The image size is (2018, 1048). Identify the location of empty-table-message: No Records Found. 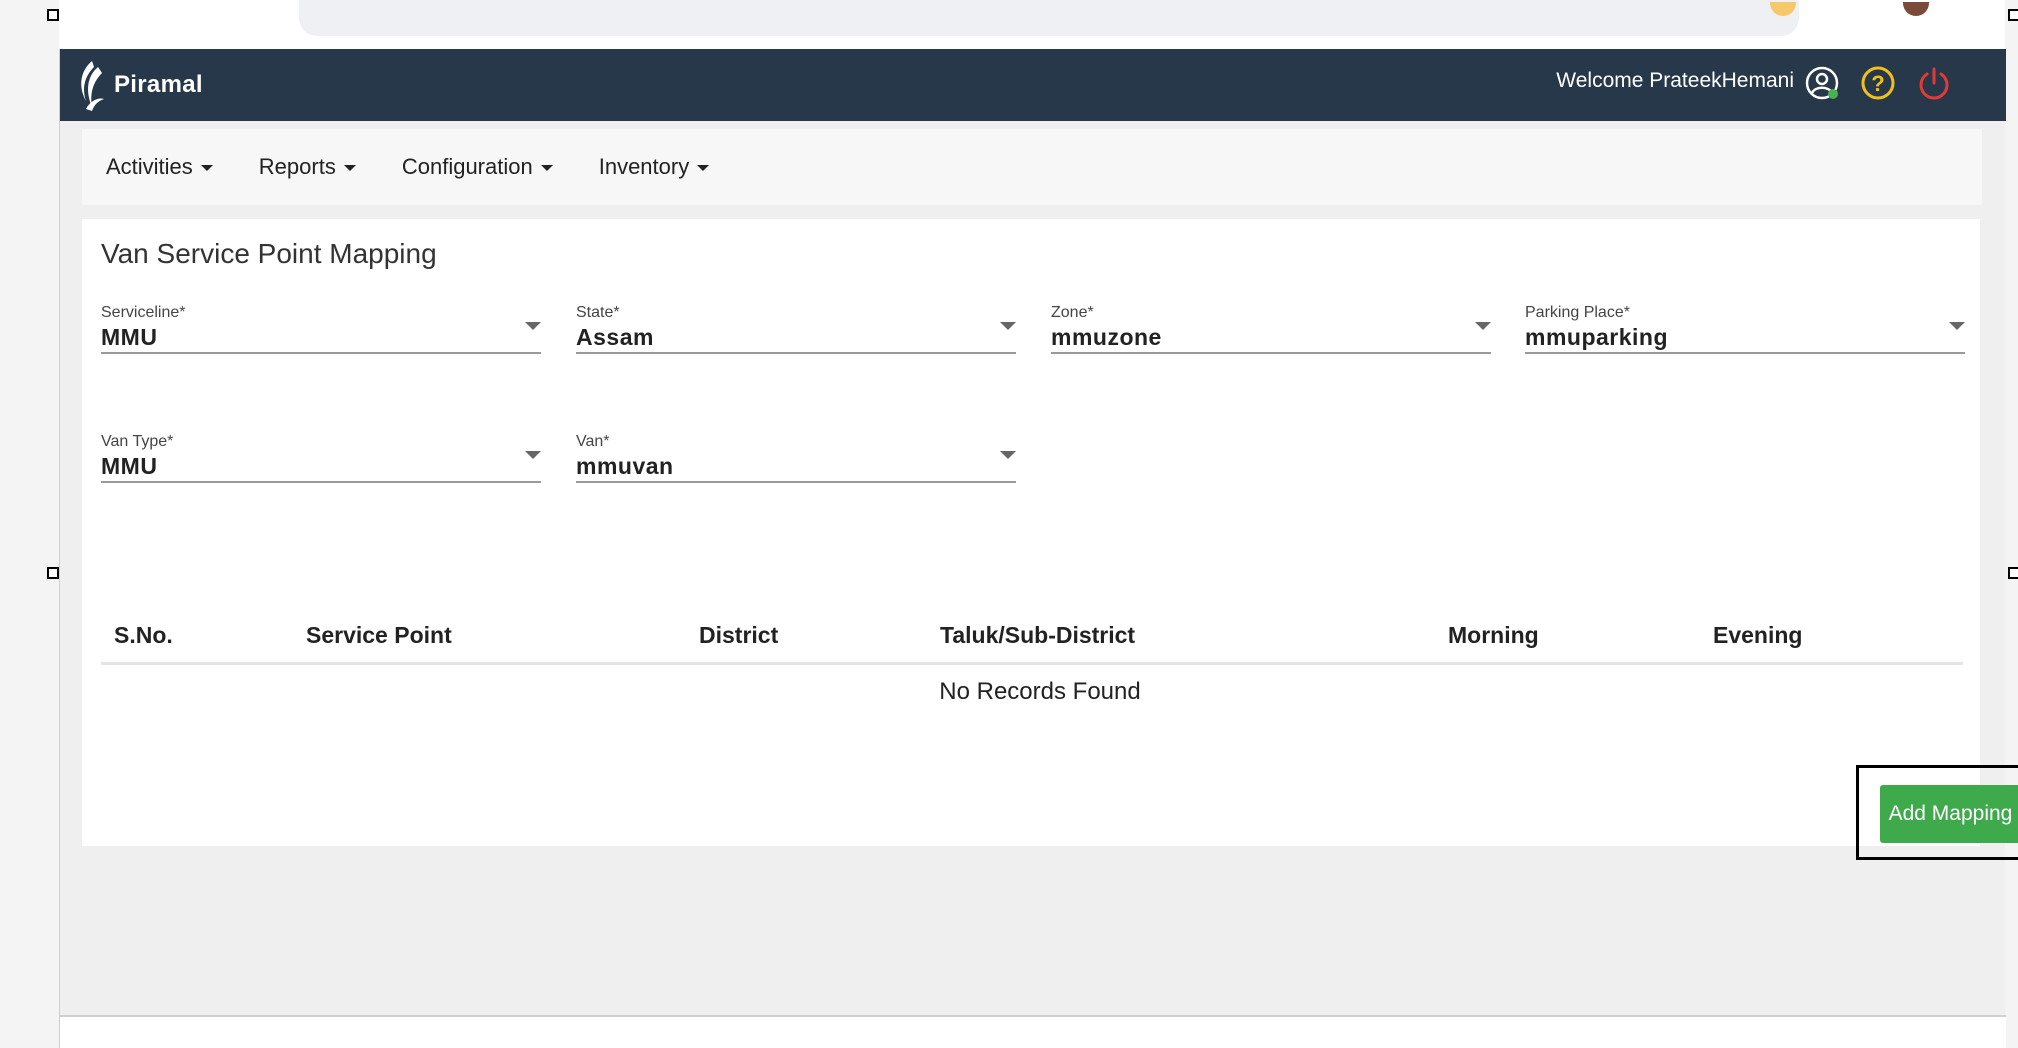
(1040, 691).